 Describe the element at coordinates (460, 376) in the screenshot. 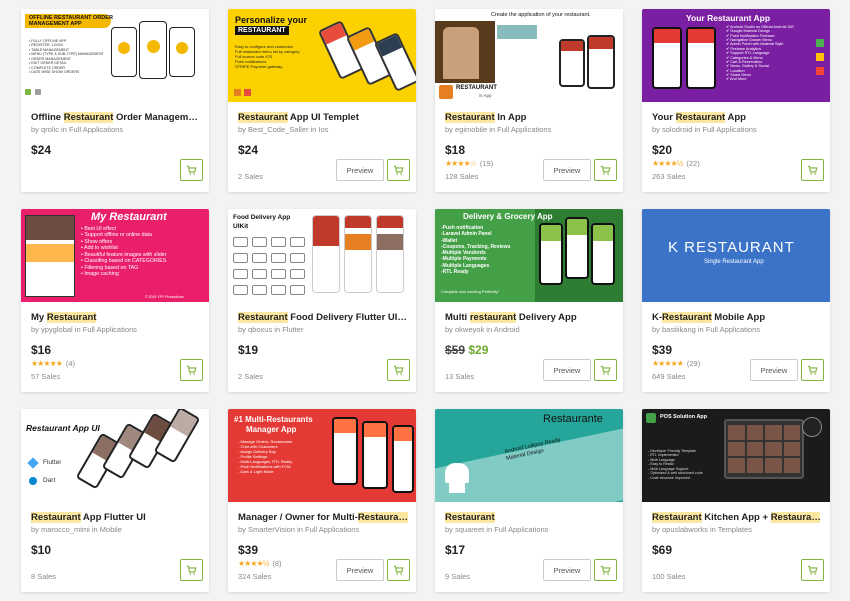

I see `sales-count: 13 Sales` at that location.